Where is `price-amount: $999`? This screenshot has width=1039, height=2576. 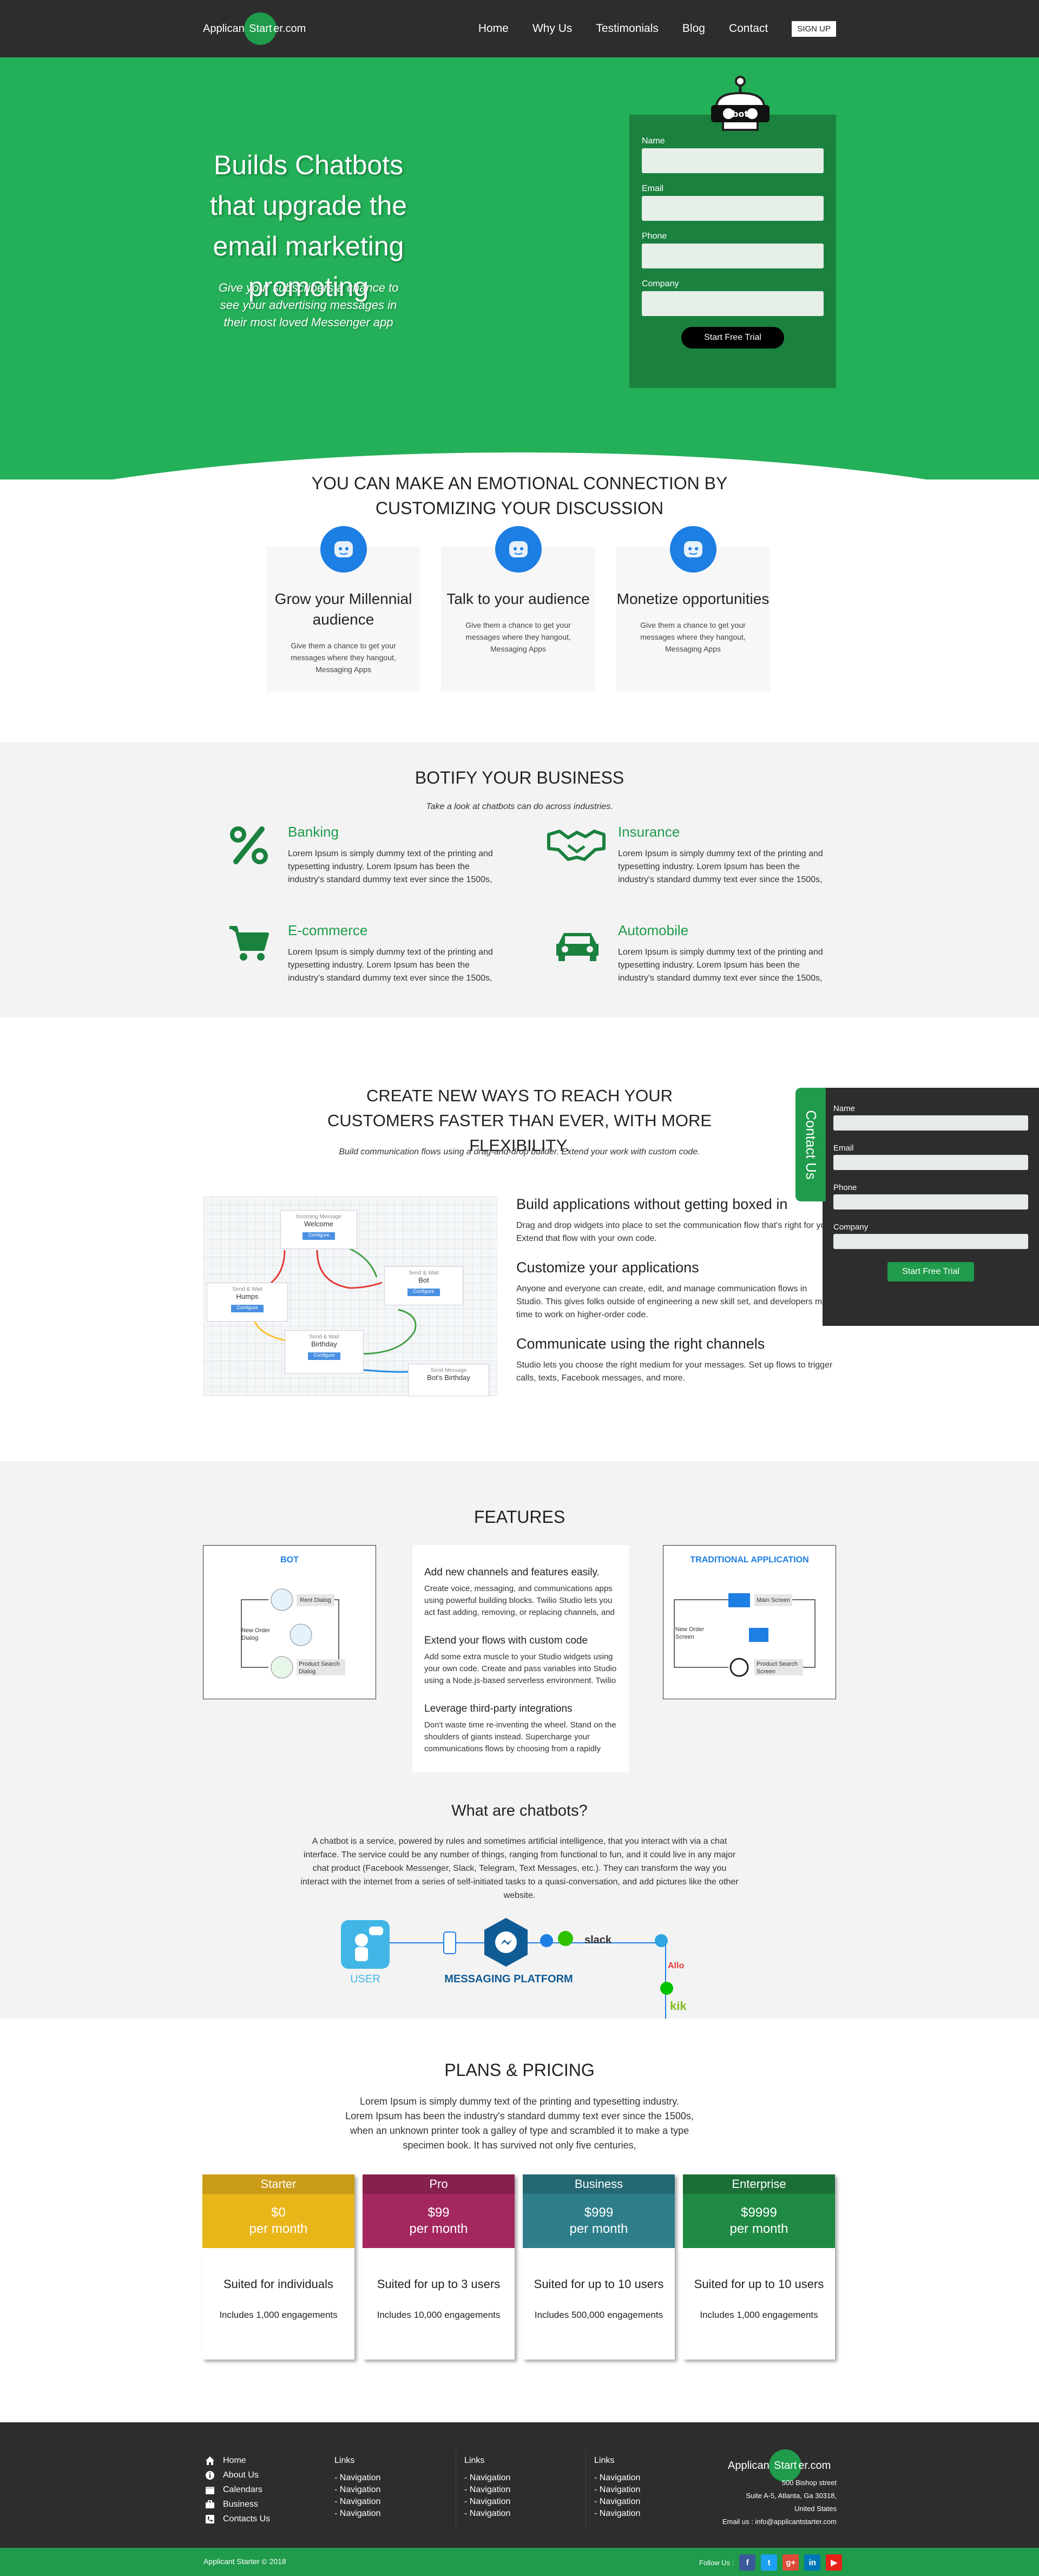 price-amount: $999 is located at coordinates (599, 2212).